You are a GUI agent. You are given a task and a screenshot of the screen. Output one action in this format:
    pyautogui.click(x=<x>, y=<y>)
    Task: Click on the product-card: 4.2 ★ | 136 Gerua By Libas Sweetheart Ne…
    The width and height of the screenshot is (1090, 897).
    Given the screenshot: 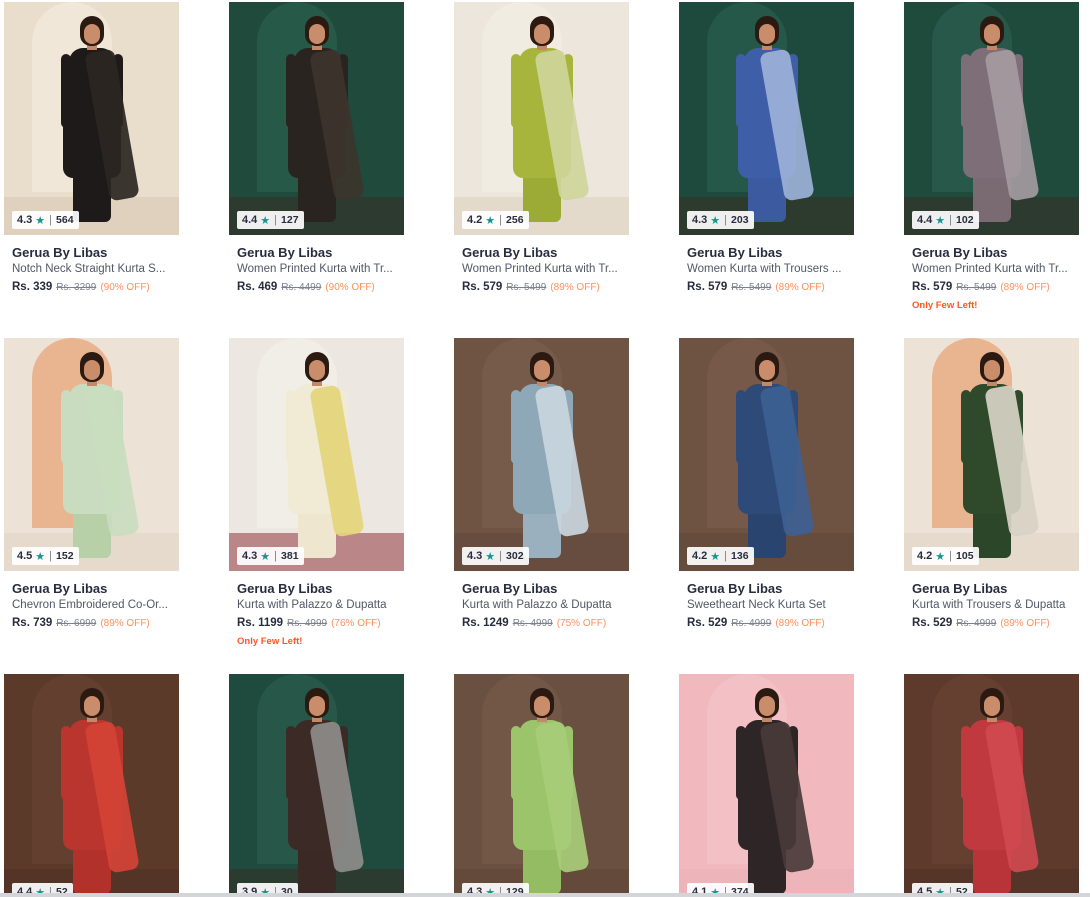 What is the action you would take?
    pyautogui.click(x=766, y=483)
    